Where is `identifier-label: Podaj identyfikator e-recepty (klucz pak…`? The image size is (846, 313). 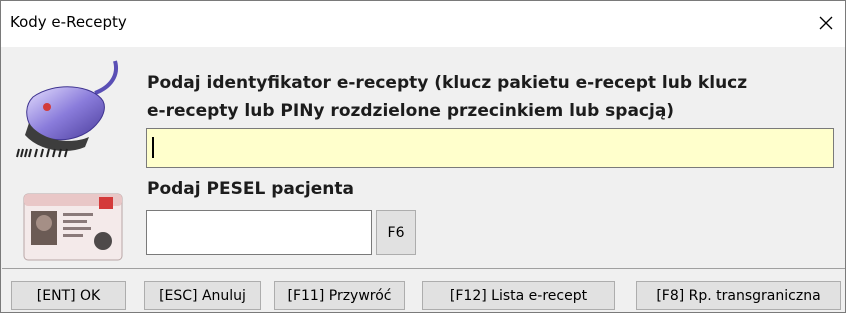
identifier-label: Podaj identyfikator e-recepty (klucz pak… is located at coordinates (492, 97).